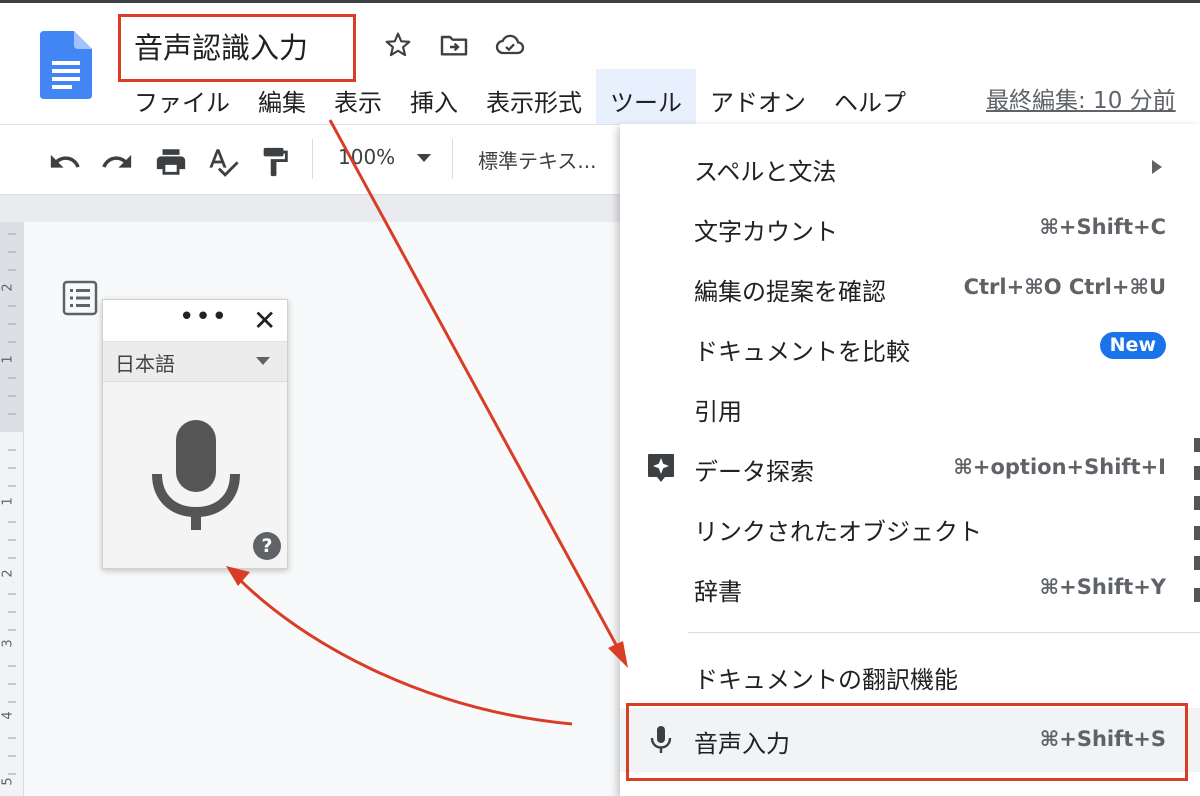 The image size is (1200, 796). I want to click on print-icon, so click(171, 162).